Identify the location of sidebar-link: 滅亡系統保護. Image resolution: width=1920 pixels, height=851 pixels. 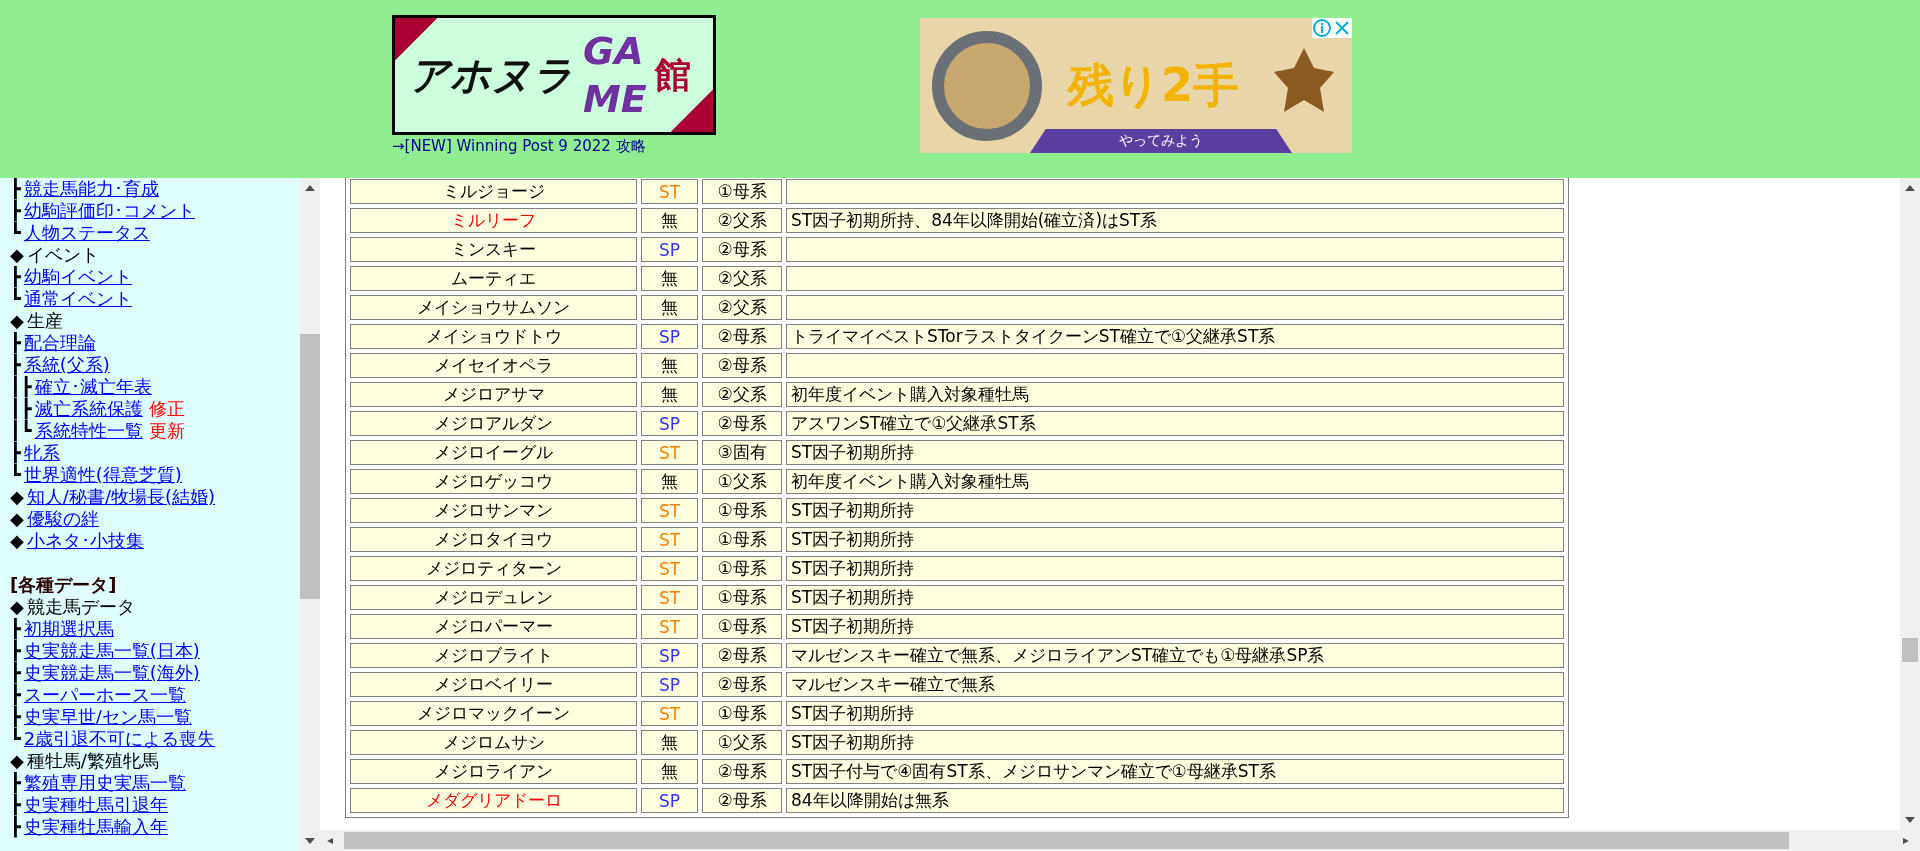
(88, 409).